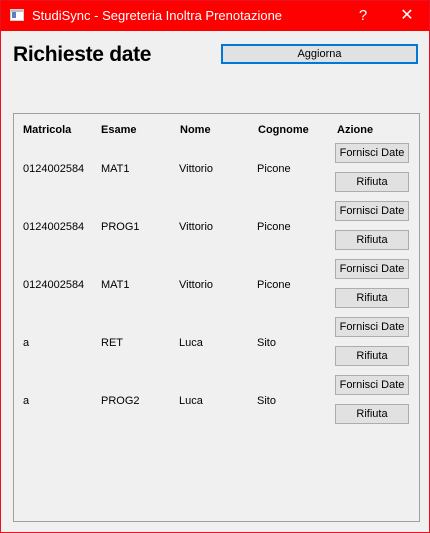 This screenshot has height=533, width=430. I want to click on page-title: Richieste date, so click(82, 54).